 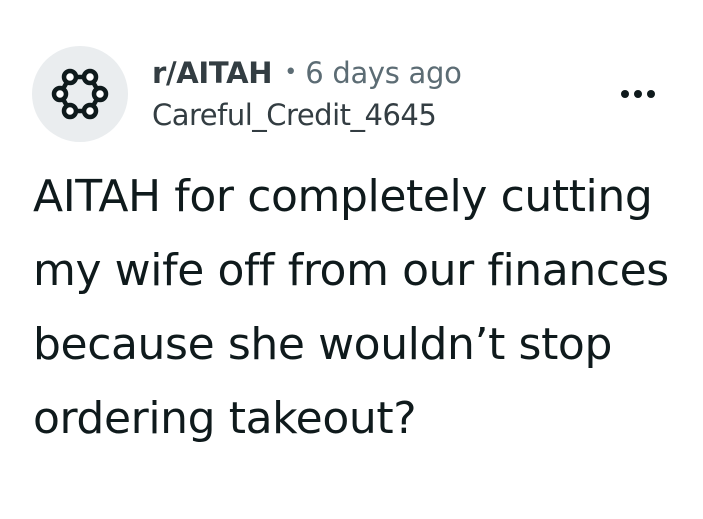 I want to click on community-network-icon, so click(x=80, y=94).